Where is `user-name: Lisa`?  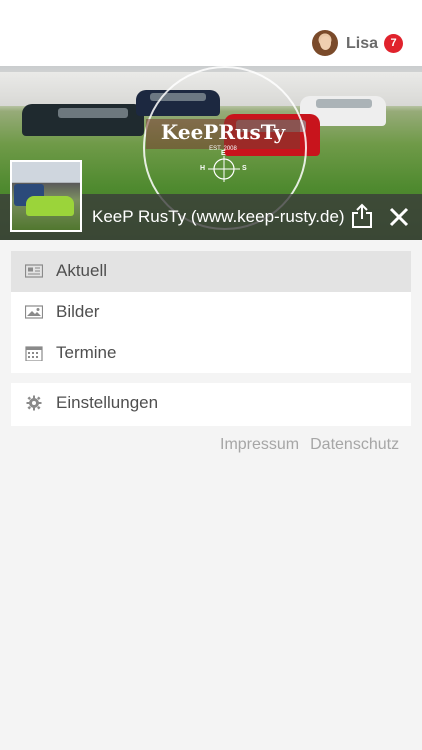
user-name: Lisa is located at coordinates (362, 44).